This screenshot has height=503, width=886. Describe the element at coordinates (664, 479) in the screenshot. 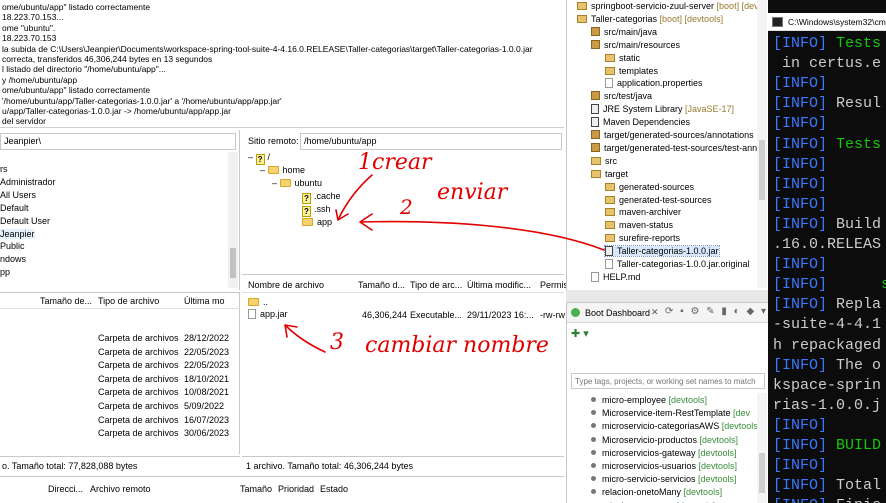

I see `boot-app-item: micro-servicio-servicios [devtools]` at that location.